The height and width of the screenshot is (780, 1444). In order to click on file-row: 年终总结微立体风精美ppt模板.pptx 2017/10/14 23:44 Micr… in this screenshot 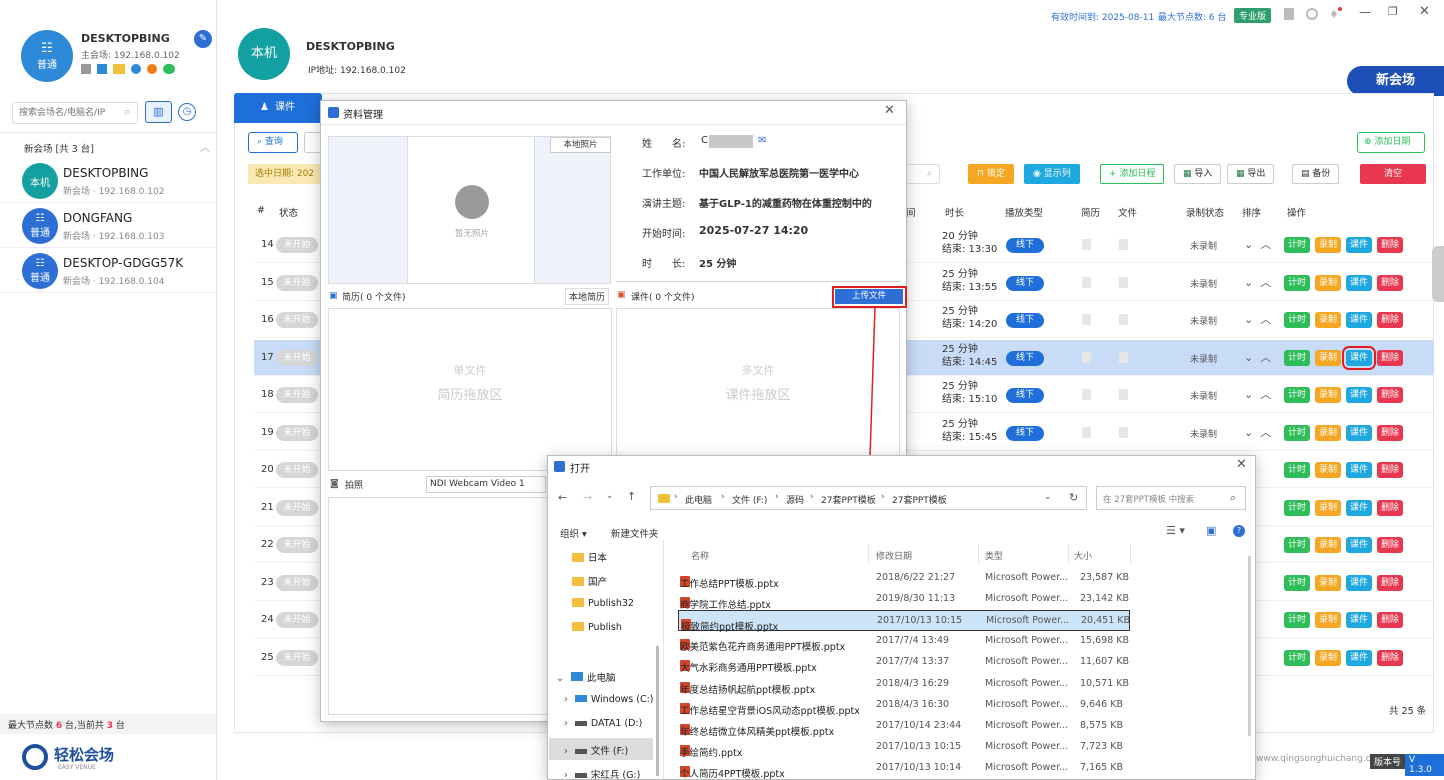, I will do `click(901, 727)`.